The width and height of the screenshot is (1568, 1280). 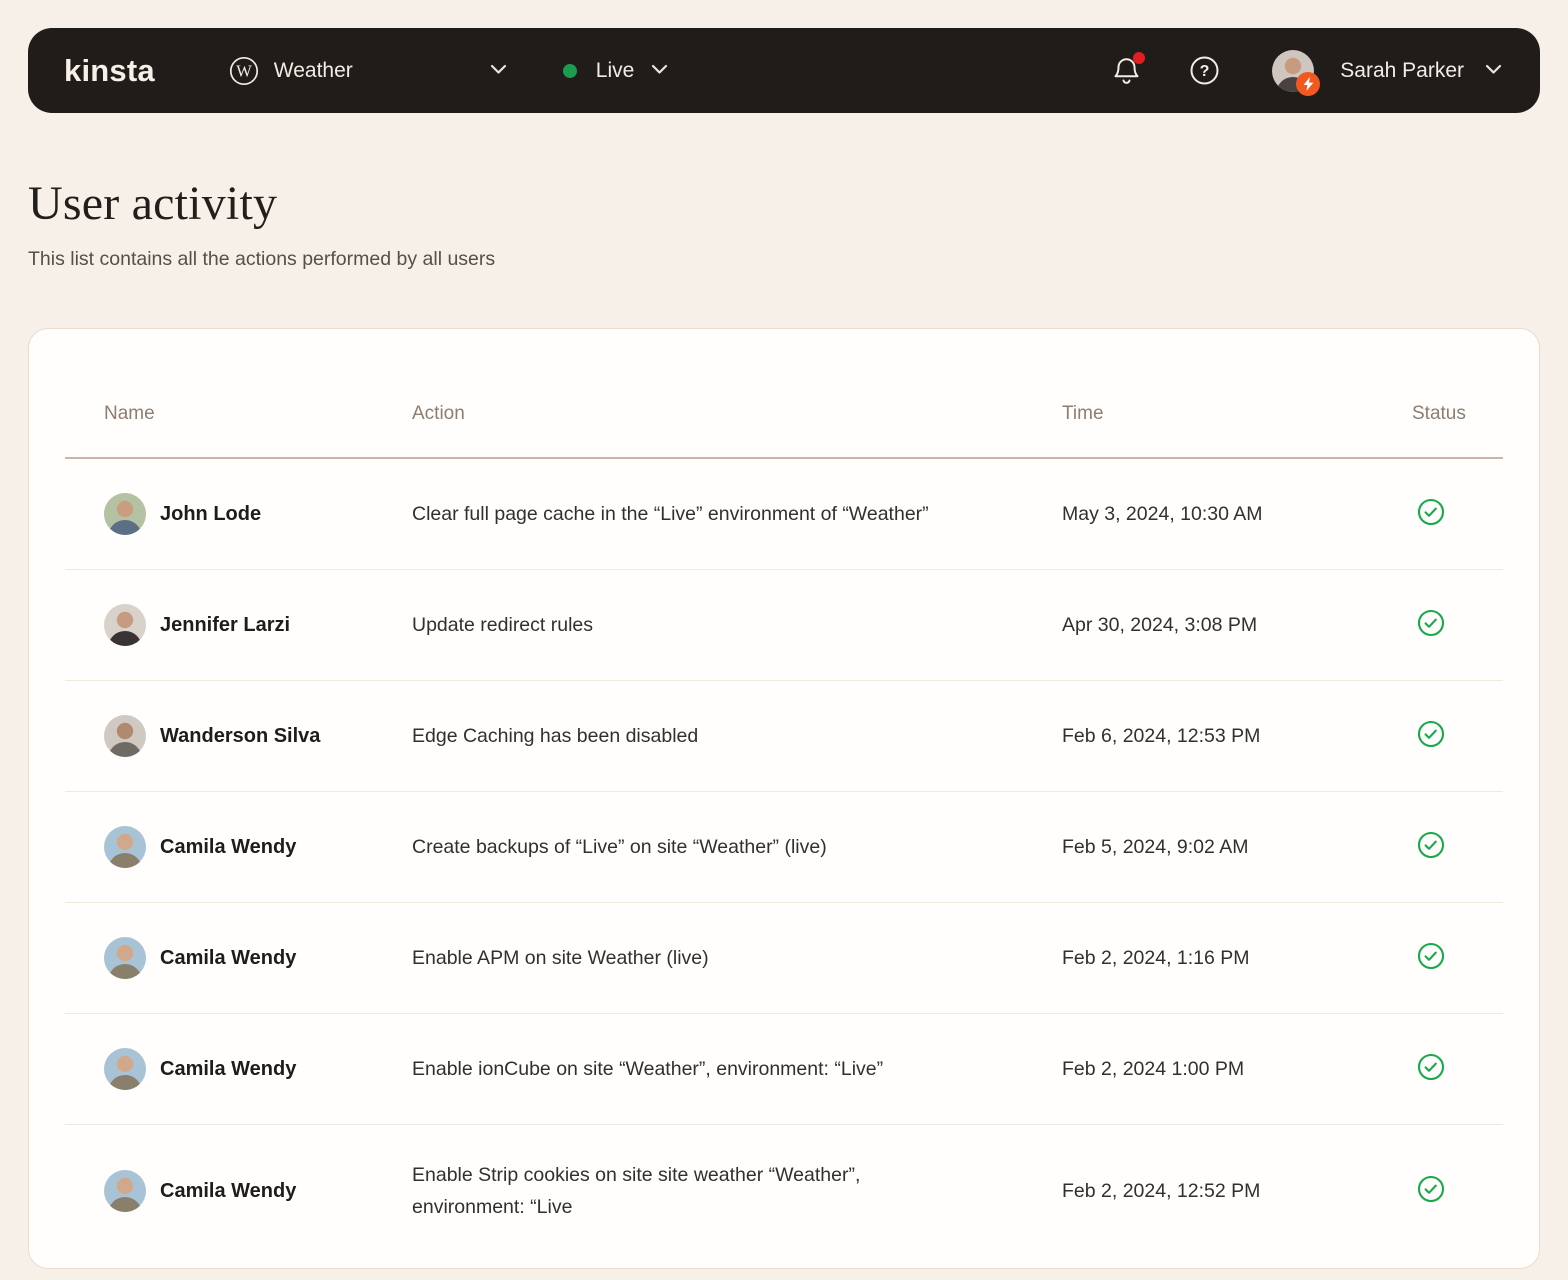 What do you see at coordinates (1439, 413) in the screenshot?
I see `column-header-status: Status` at bounding box center [1439, 413].